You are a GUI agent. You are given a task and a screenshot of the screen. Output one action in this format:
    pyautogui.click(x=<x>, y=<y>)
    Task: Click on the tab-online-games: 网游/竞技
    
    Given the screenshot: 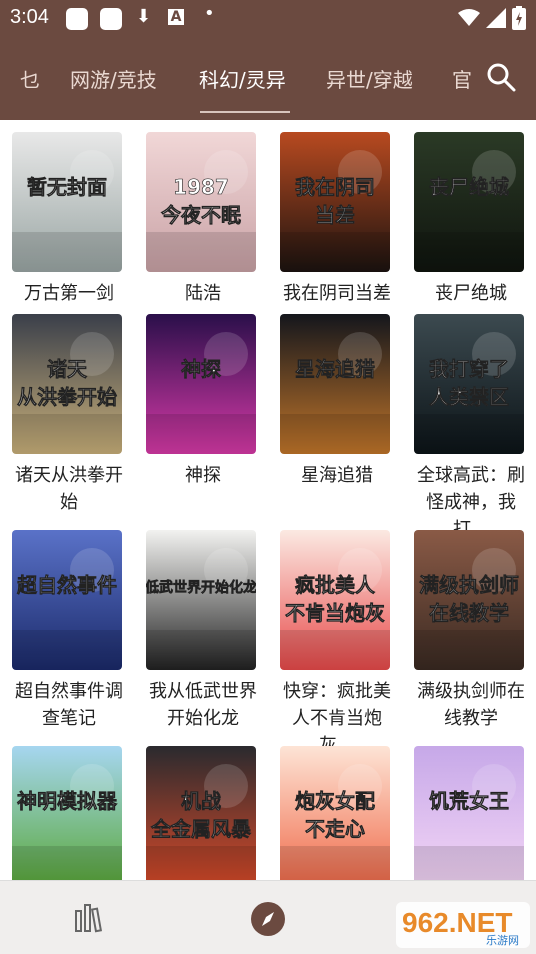 What is the action you would take?
    pyautogui.click(x=113, y=78)
    